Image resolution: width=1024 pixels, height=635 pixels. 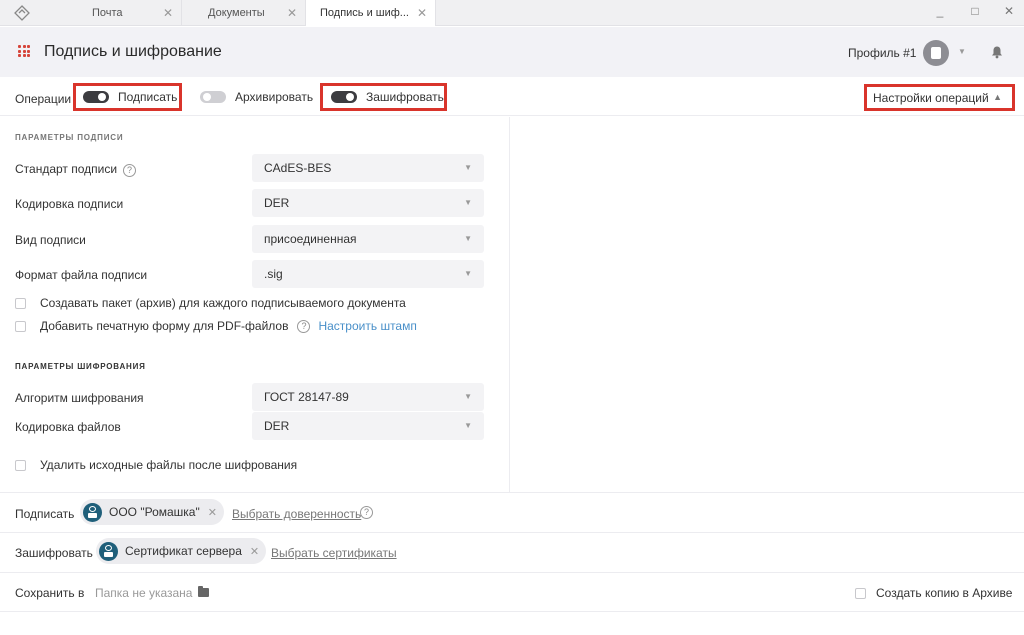 I want to click on archive-toggle: Архивировать, so click(x=255, y=97).